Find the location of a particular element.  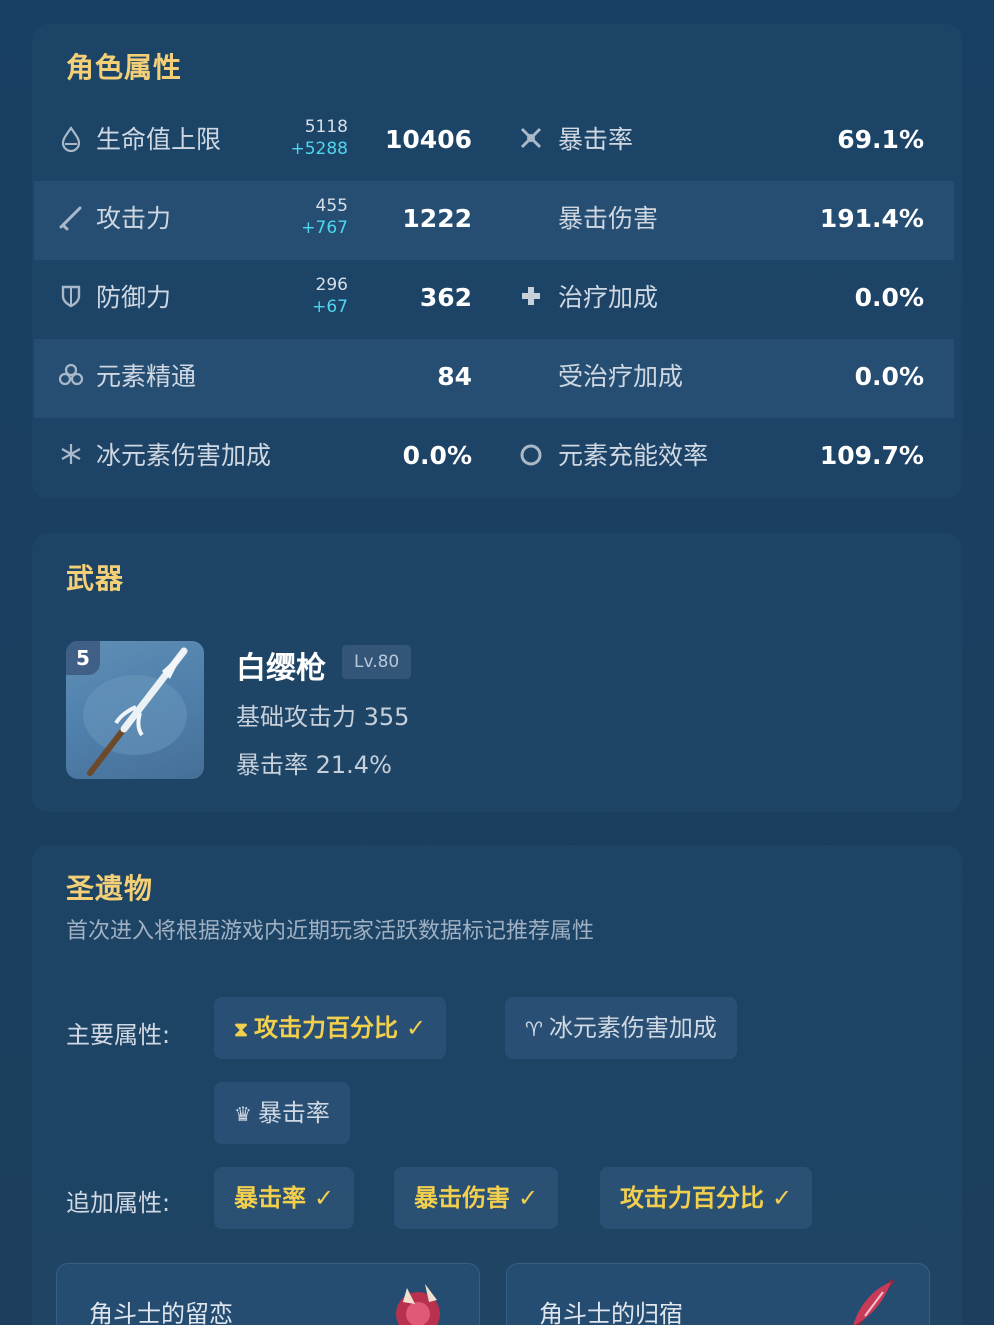

weapon-title: 武器 is located at coordinates (95, 578).